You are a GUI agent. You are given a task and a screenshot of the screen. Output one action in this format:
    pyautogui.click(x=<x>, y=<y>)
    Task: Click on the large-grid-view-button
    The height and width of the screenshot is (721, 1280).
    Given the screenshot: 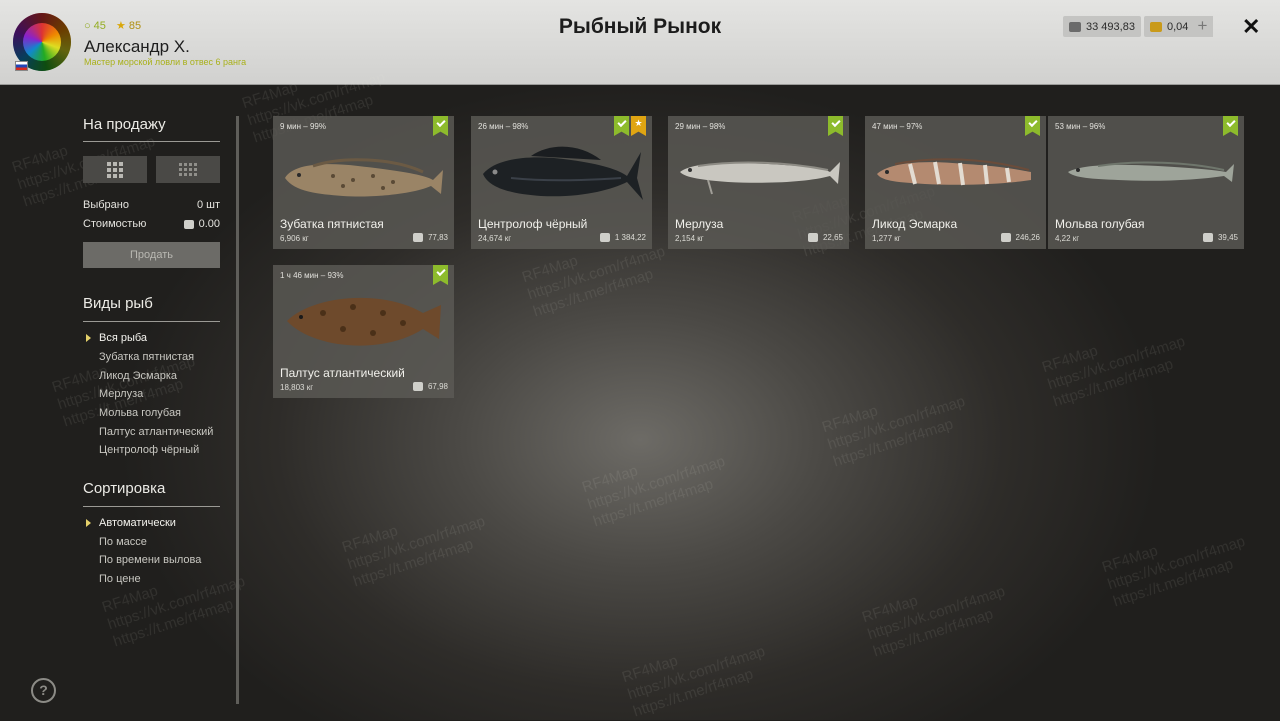 What is the action you would take?
    pyautogui.click(x=115, y=169)
    